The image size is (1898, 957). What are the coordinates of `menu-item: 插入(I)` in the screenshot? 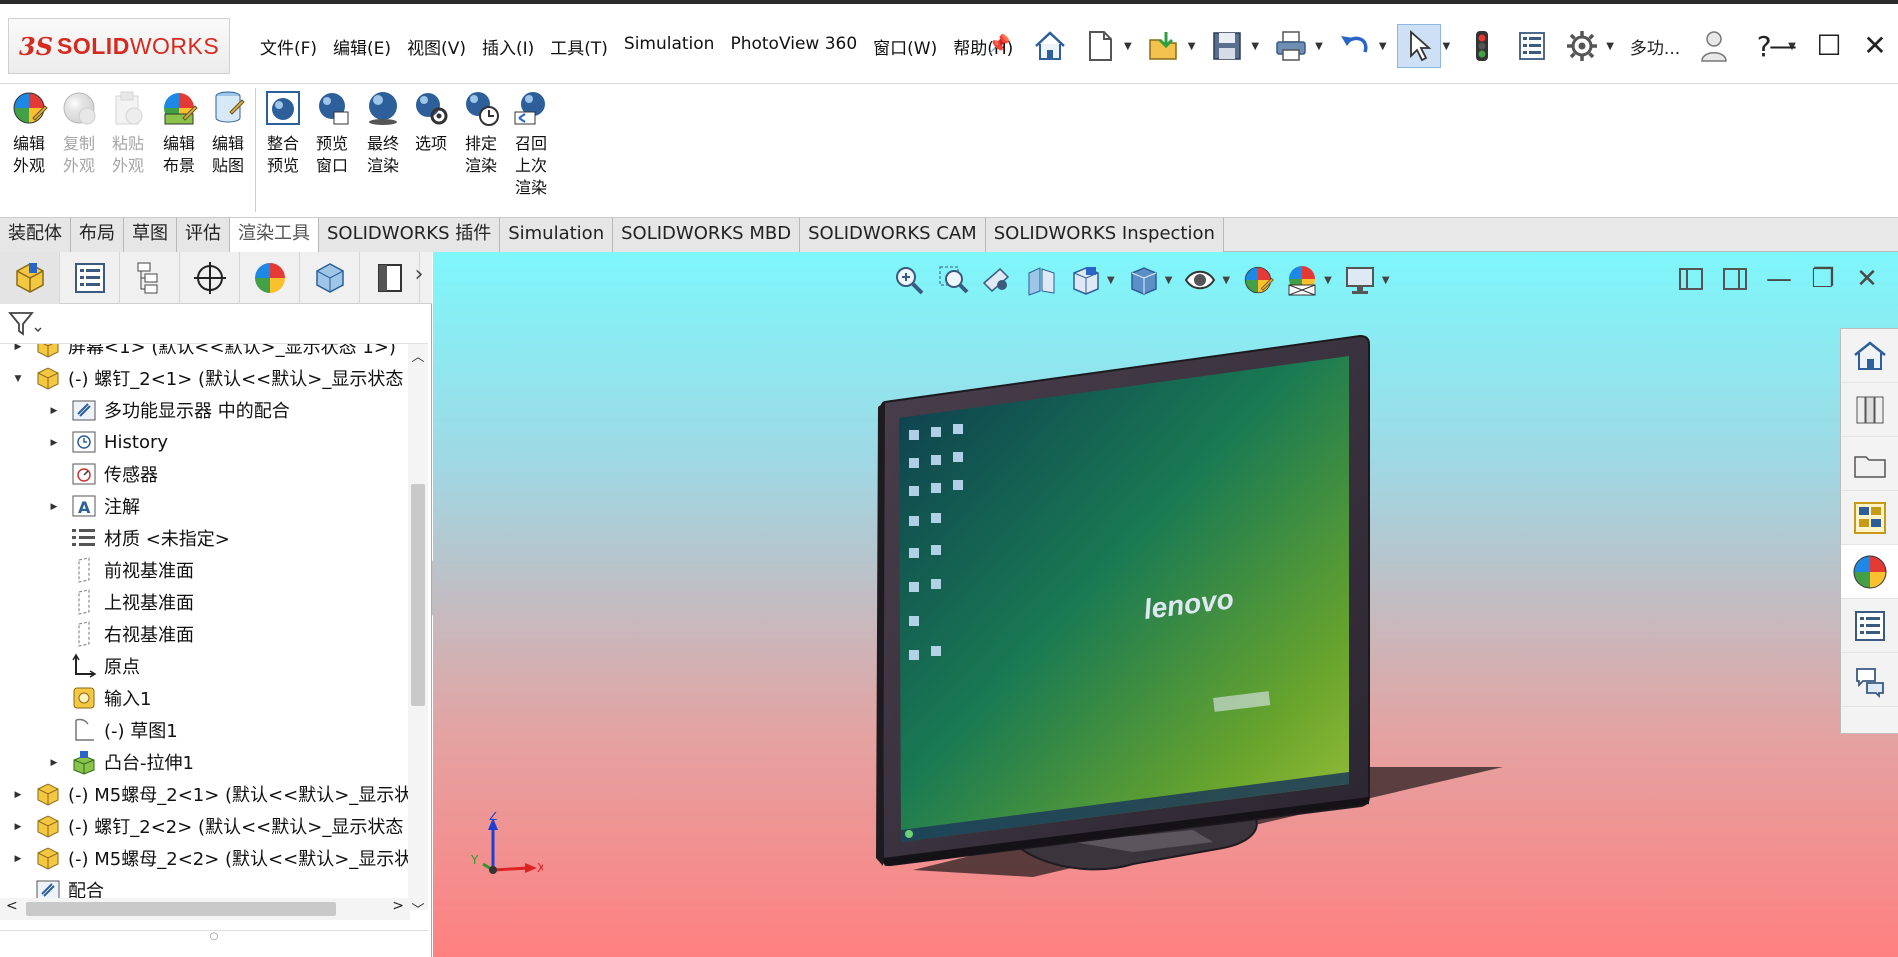 It's located at (508, 46).